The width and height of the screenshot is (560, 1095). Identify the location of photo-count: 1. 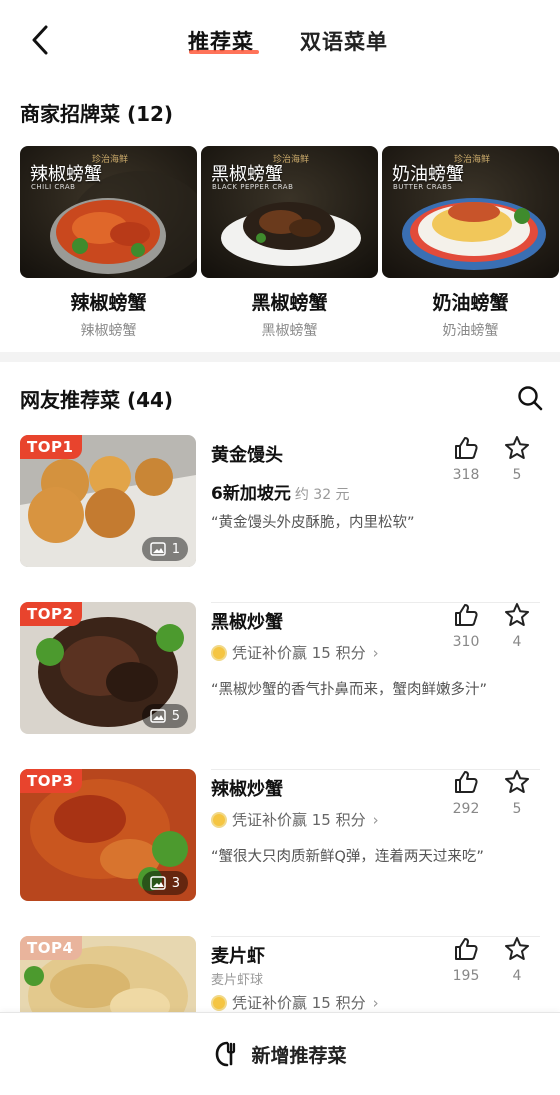
(175, 549).